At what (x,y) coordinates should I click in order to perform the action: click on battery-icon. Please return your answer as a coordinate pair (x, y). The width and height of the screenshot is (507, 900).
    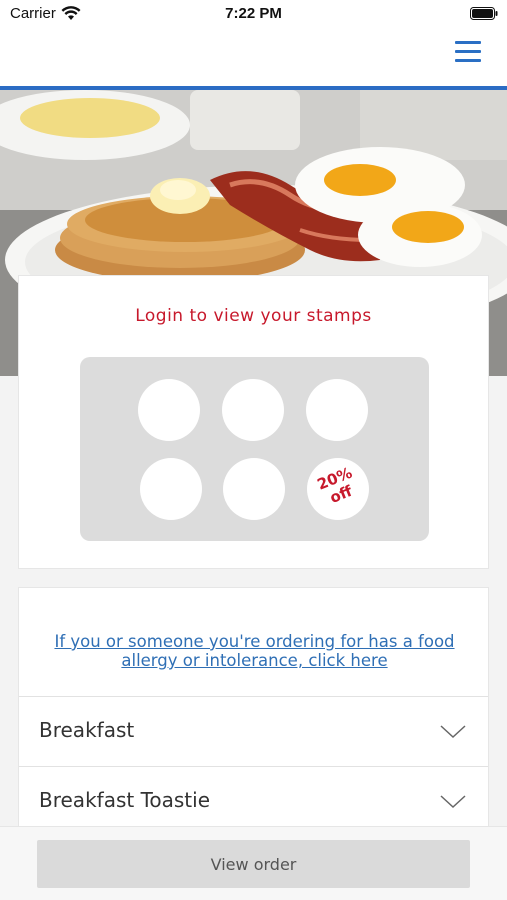
    Looking at the image, I should click on (484, 13).